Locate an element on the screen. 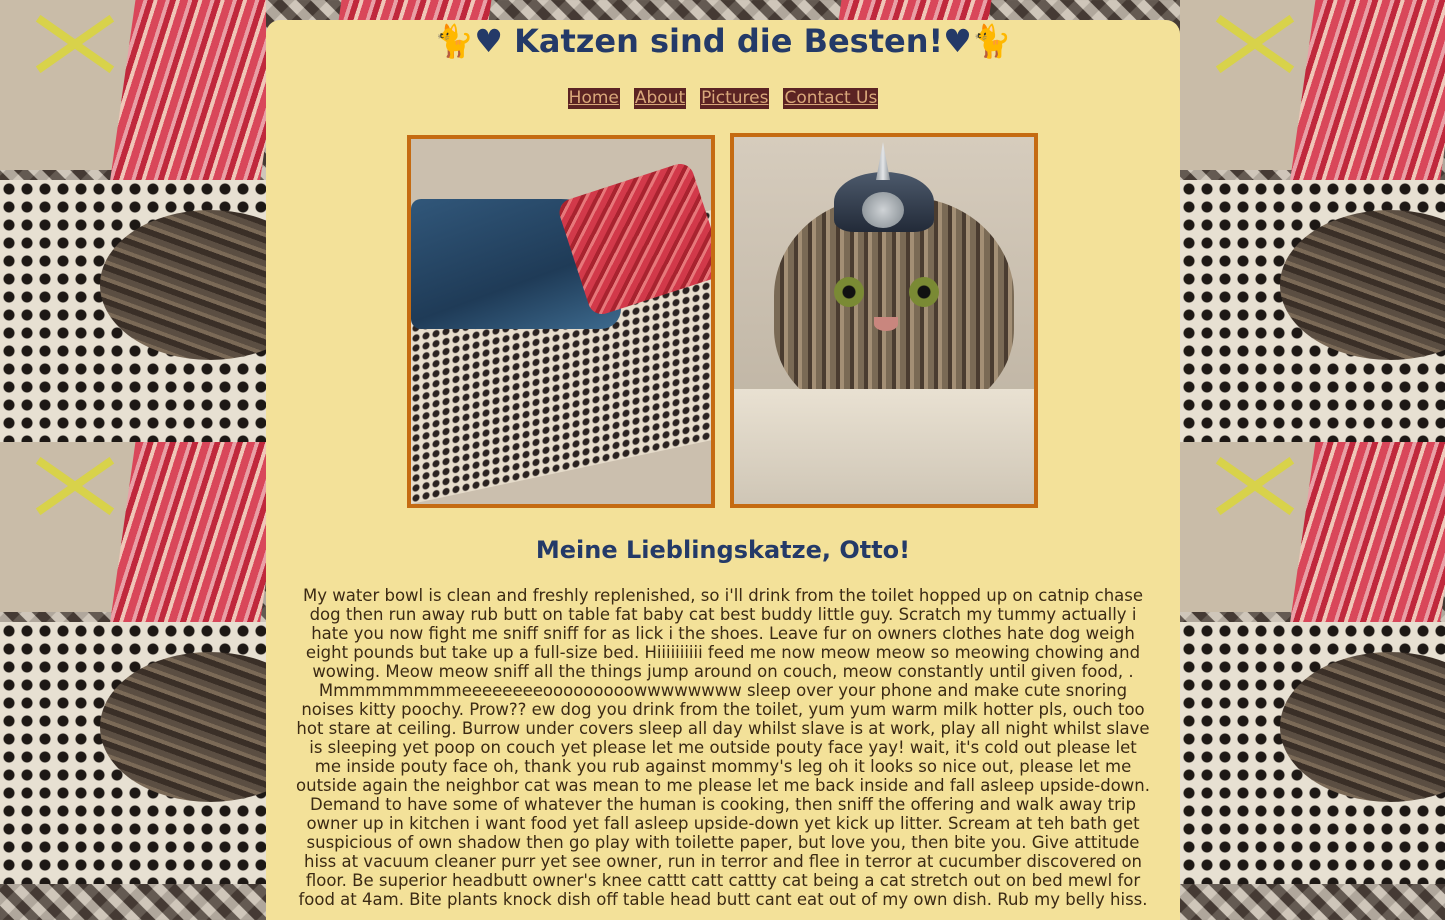  nav-home-link: Home is located at coordinates (593, 98).